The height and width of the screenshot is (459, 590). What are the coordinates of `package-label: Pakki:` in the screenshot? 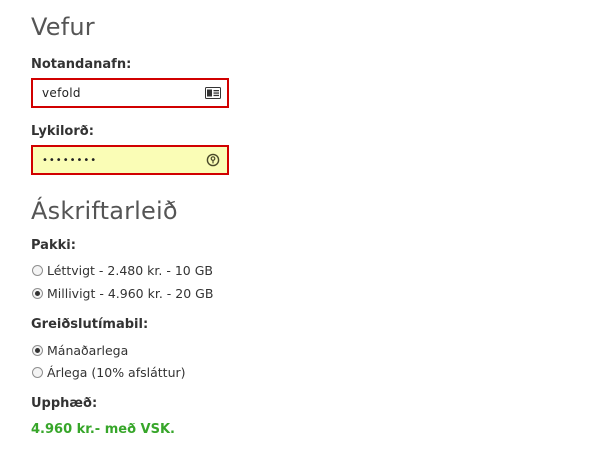 It's located at (53, 245).